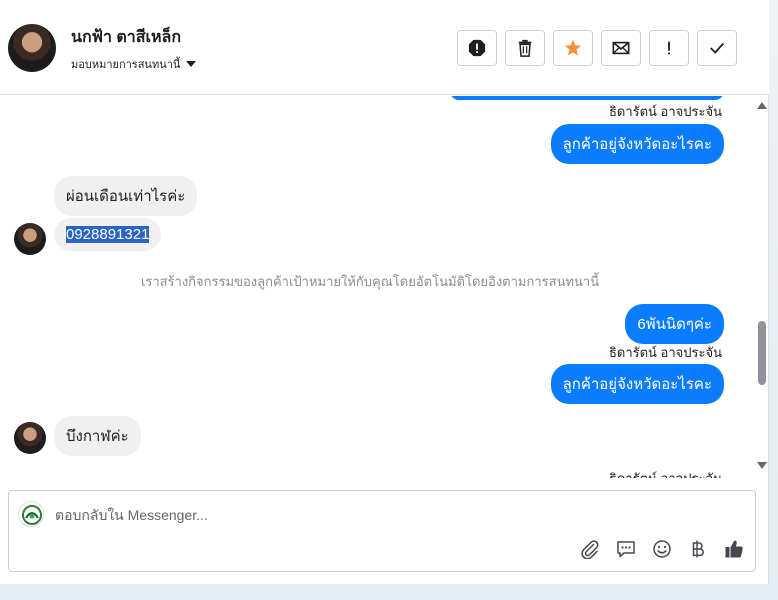 This screenshot has width=778, height=600. I want to click on message-scrollbar, so click(762, 287).